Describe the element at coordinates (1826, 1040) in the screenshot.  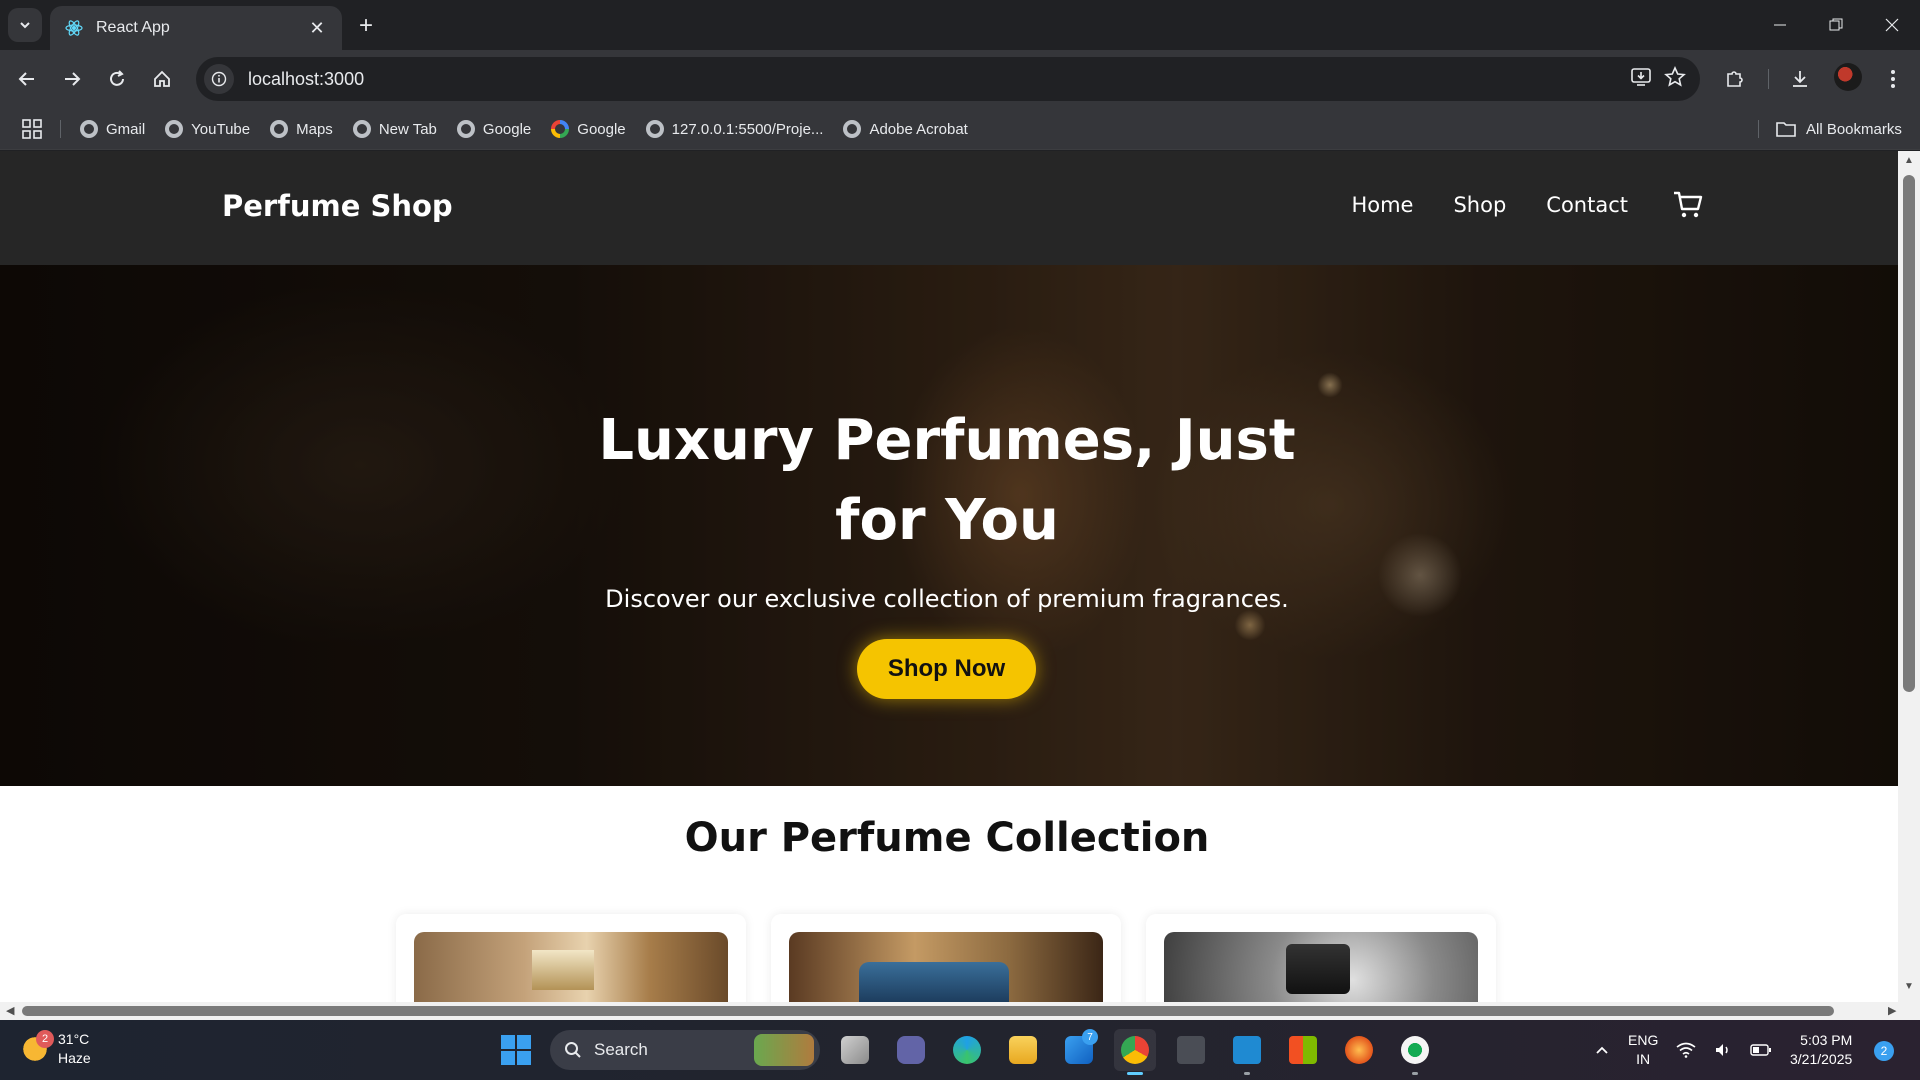
I see `clock-time: 5:03 PM` at that location.